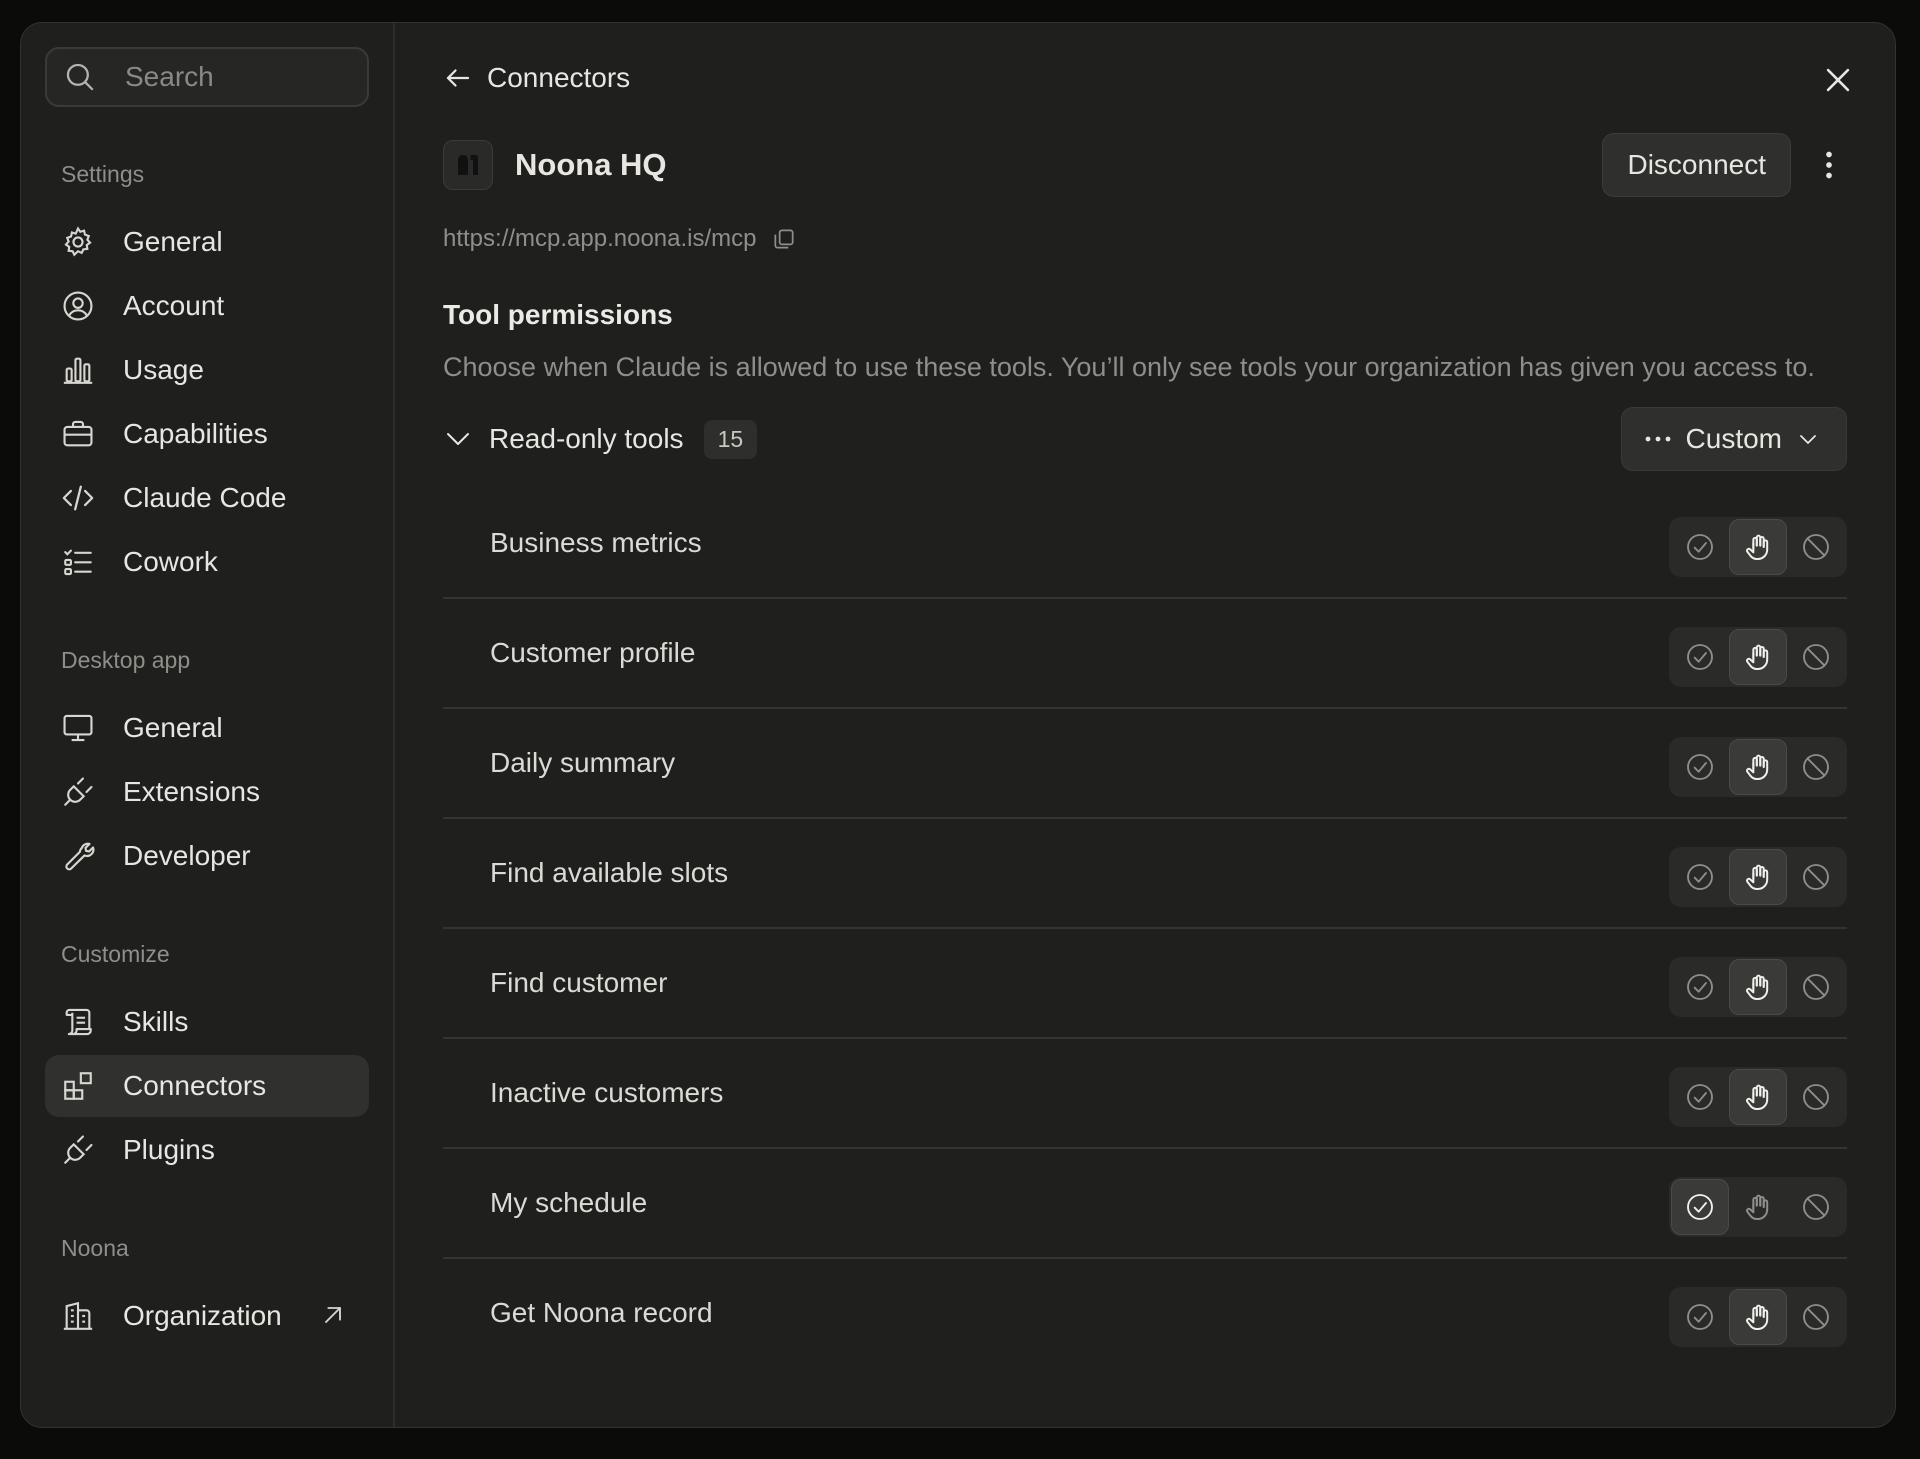 This screenshot has width=1920, height=1459. I want to click on sidebar-item-cowork: Cowork, so click(207, 562).